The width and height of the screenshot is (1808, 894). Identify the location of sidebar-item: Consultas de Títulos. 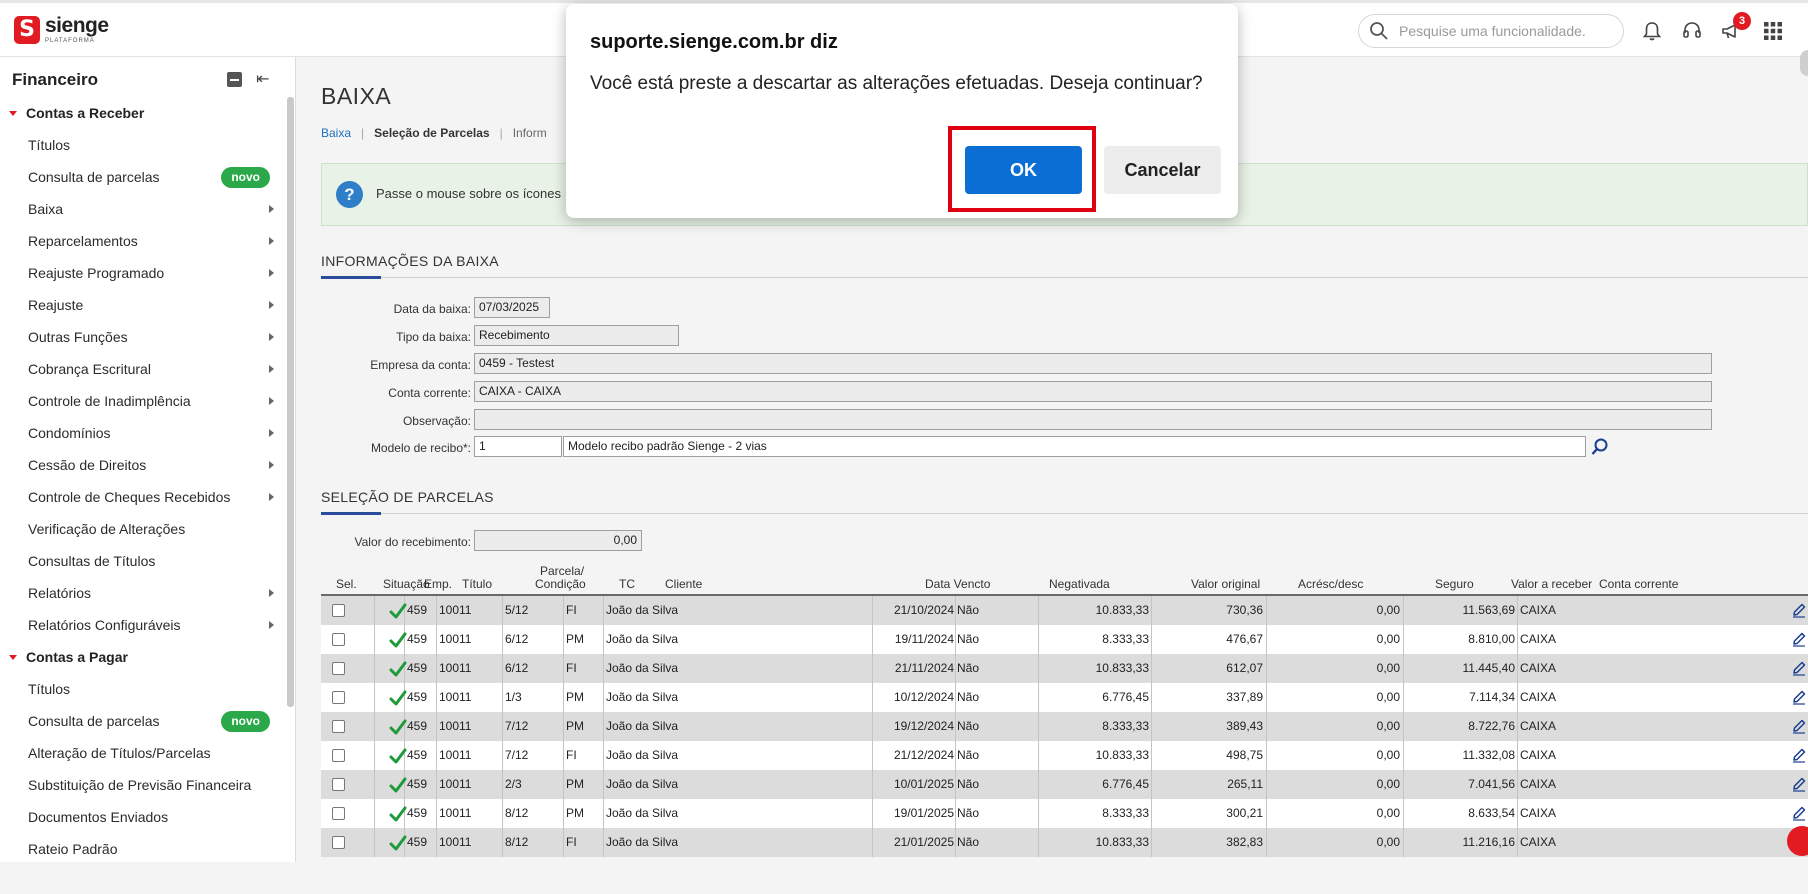
(143, 561).